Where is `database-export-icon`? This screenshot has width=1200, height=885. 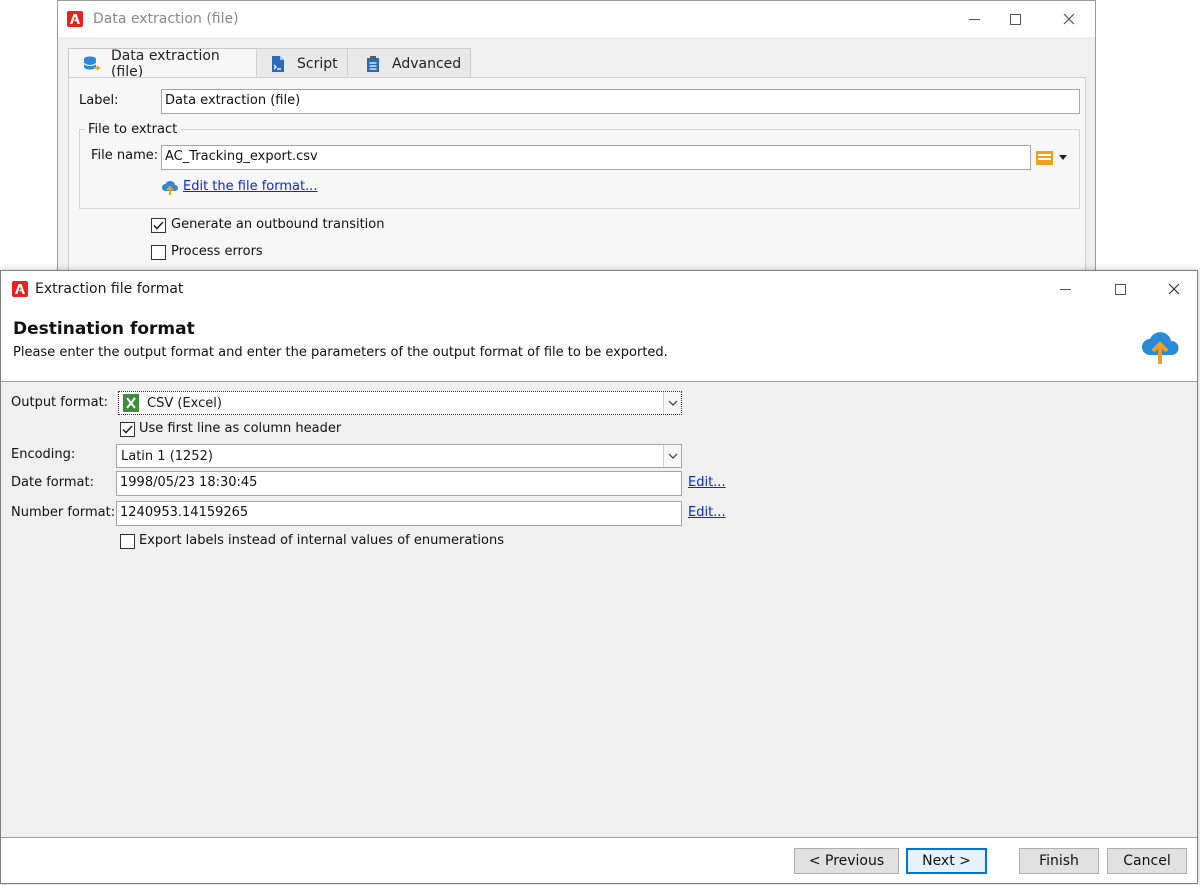
database-export-icon is located at coordinates (92, 63).